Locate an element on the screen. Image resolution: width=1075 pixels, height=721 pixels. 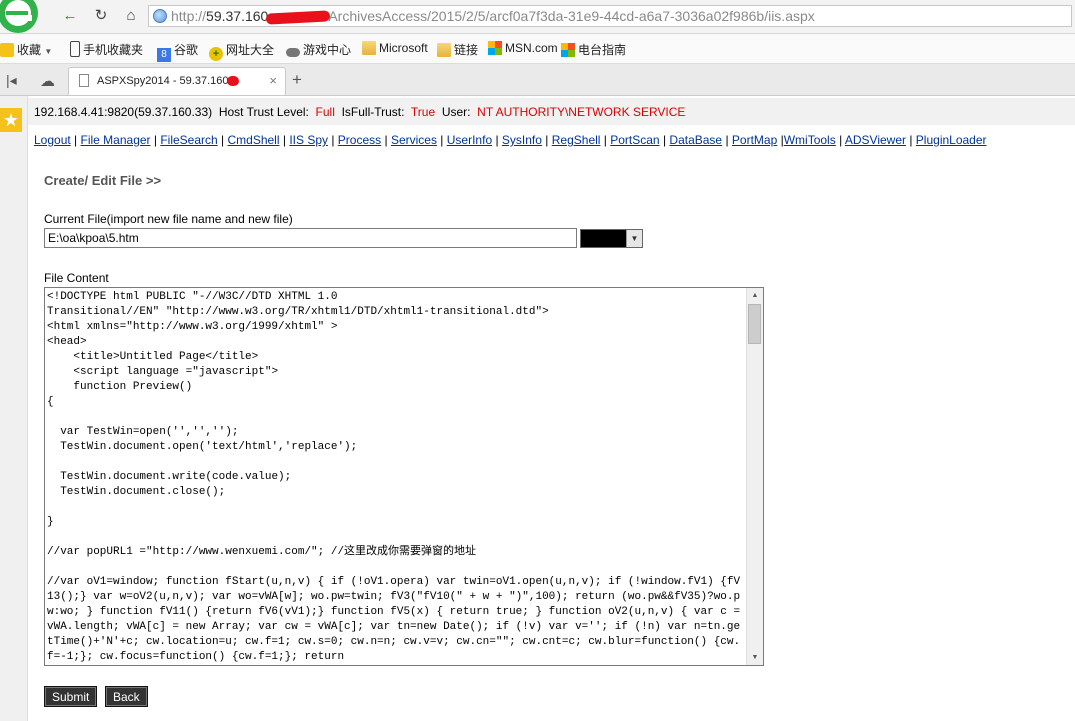
section-title: Create/ Edit File >> is located at coordinates (103, 180).